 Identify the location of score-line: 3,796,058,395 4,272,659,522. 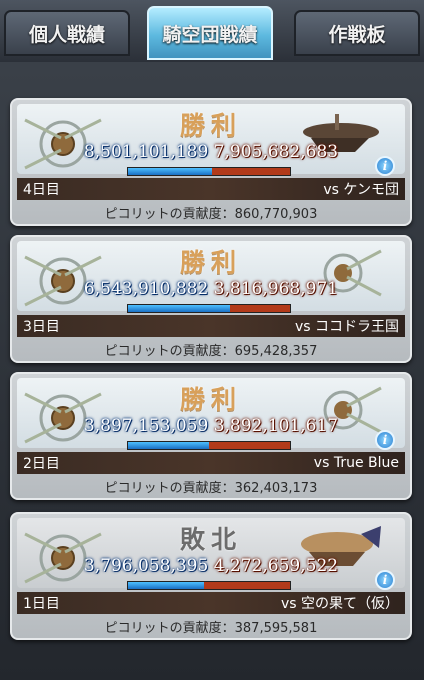
(211, 566).